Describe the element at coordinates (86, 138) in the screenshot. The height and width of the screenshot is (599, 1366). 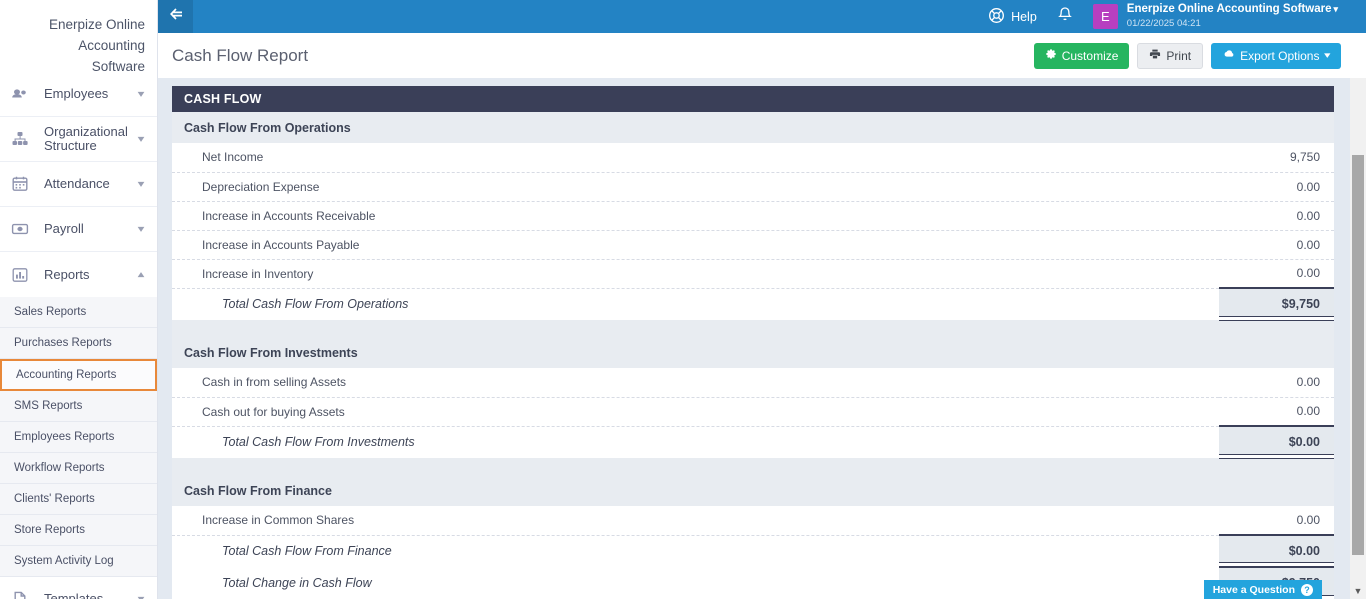
I see `sidebar-item-label: Organizational Structure` at that location.